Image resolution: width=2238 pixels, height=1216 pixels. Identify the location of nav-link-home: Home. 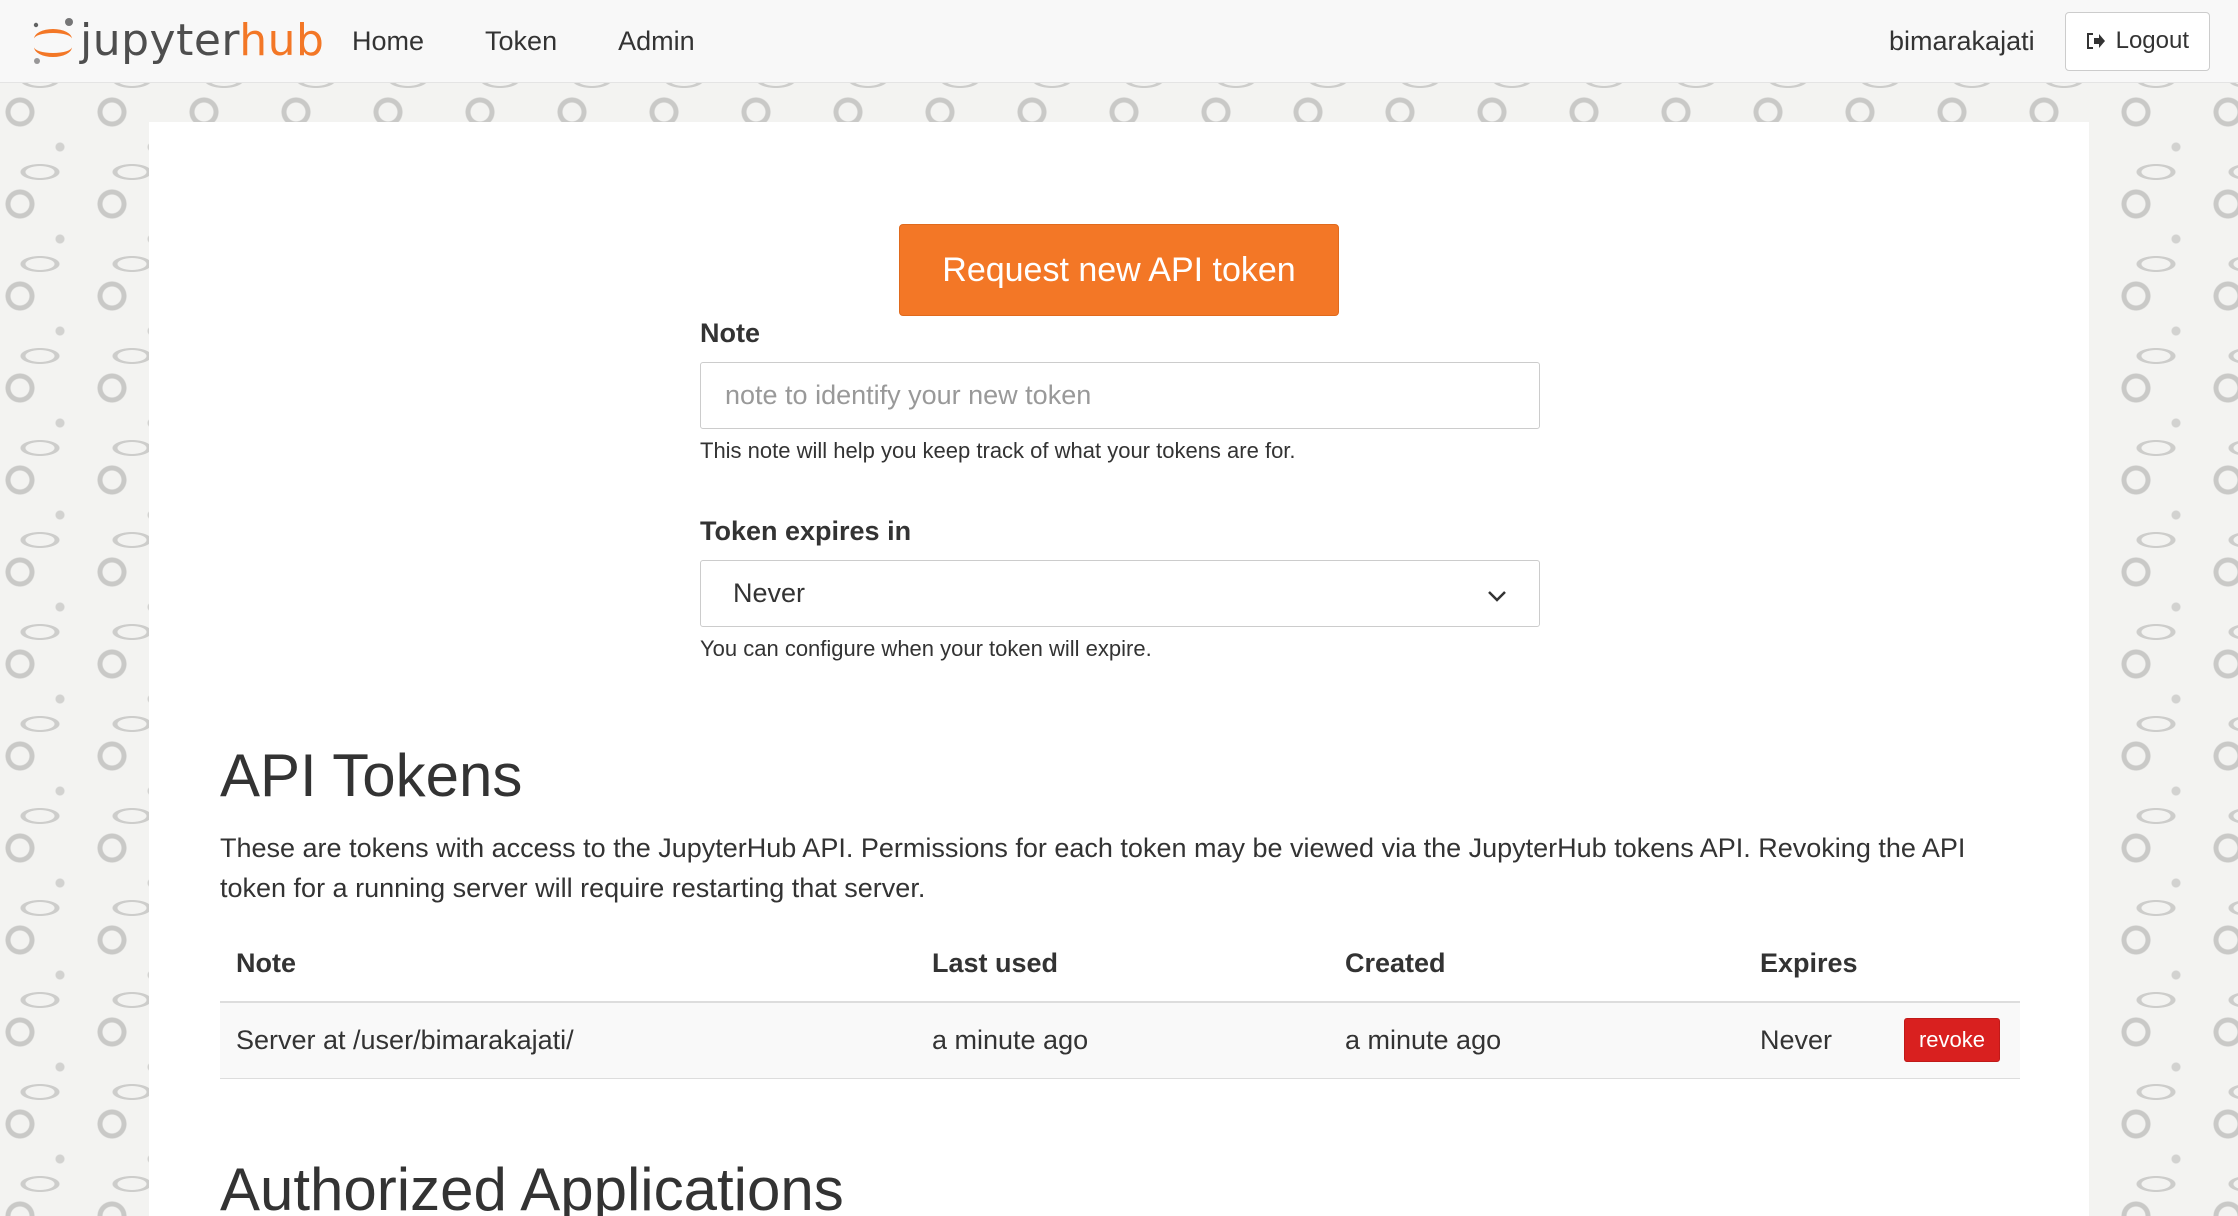
(388, 41).